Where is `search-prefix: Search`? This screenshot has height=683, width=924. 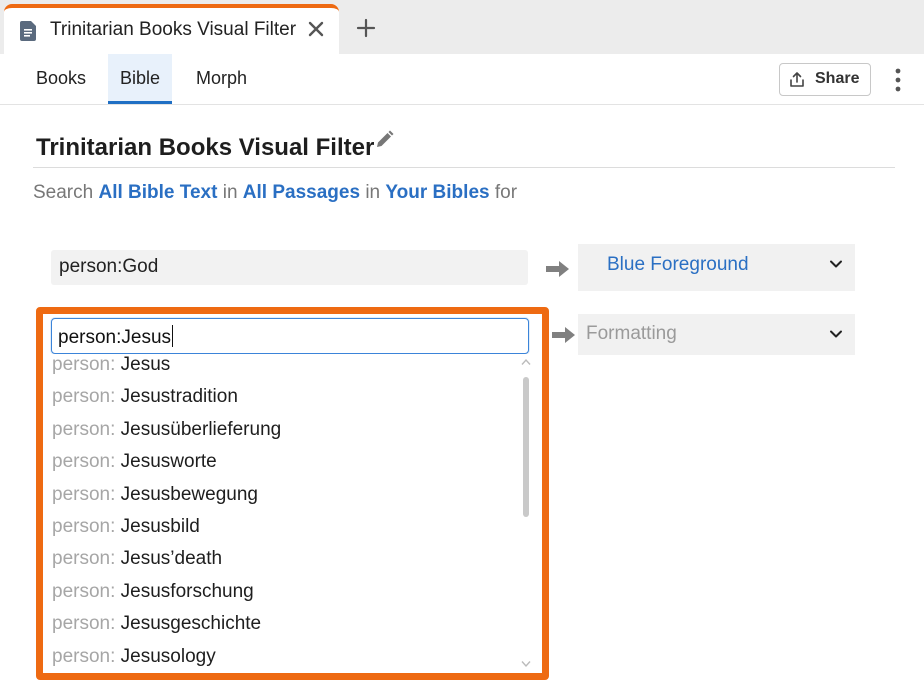
search-prefix: Search is located at coordinates (63, 192).